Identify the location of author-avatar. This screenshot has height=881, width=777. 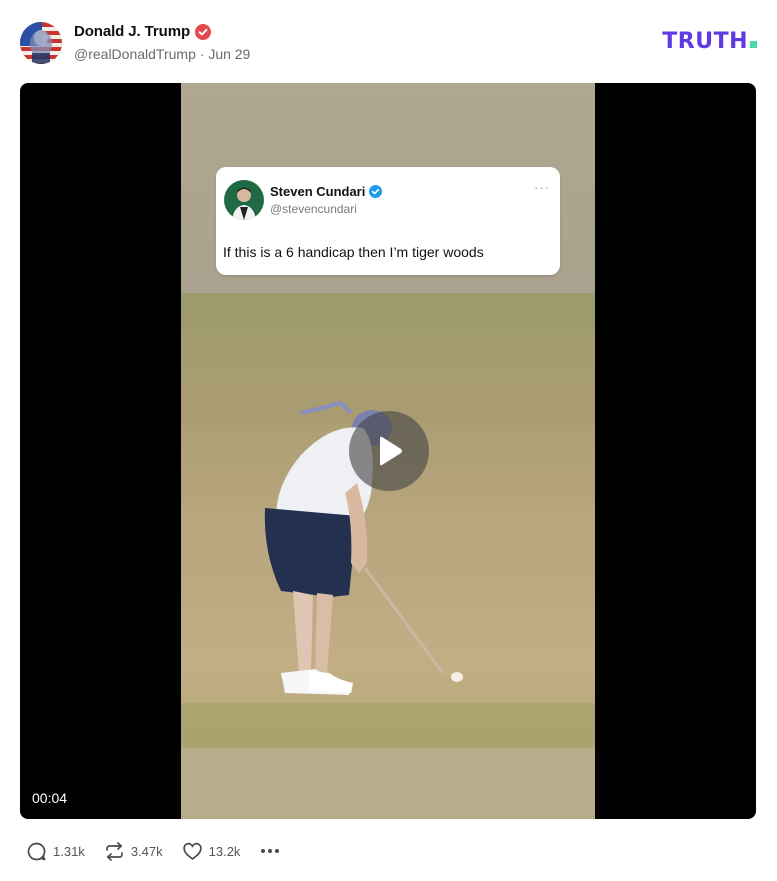
(41, 43).